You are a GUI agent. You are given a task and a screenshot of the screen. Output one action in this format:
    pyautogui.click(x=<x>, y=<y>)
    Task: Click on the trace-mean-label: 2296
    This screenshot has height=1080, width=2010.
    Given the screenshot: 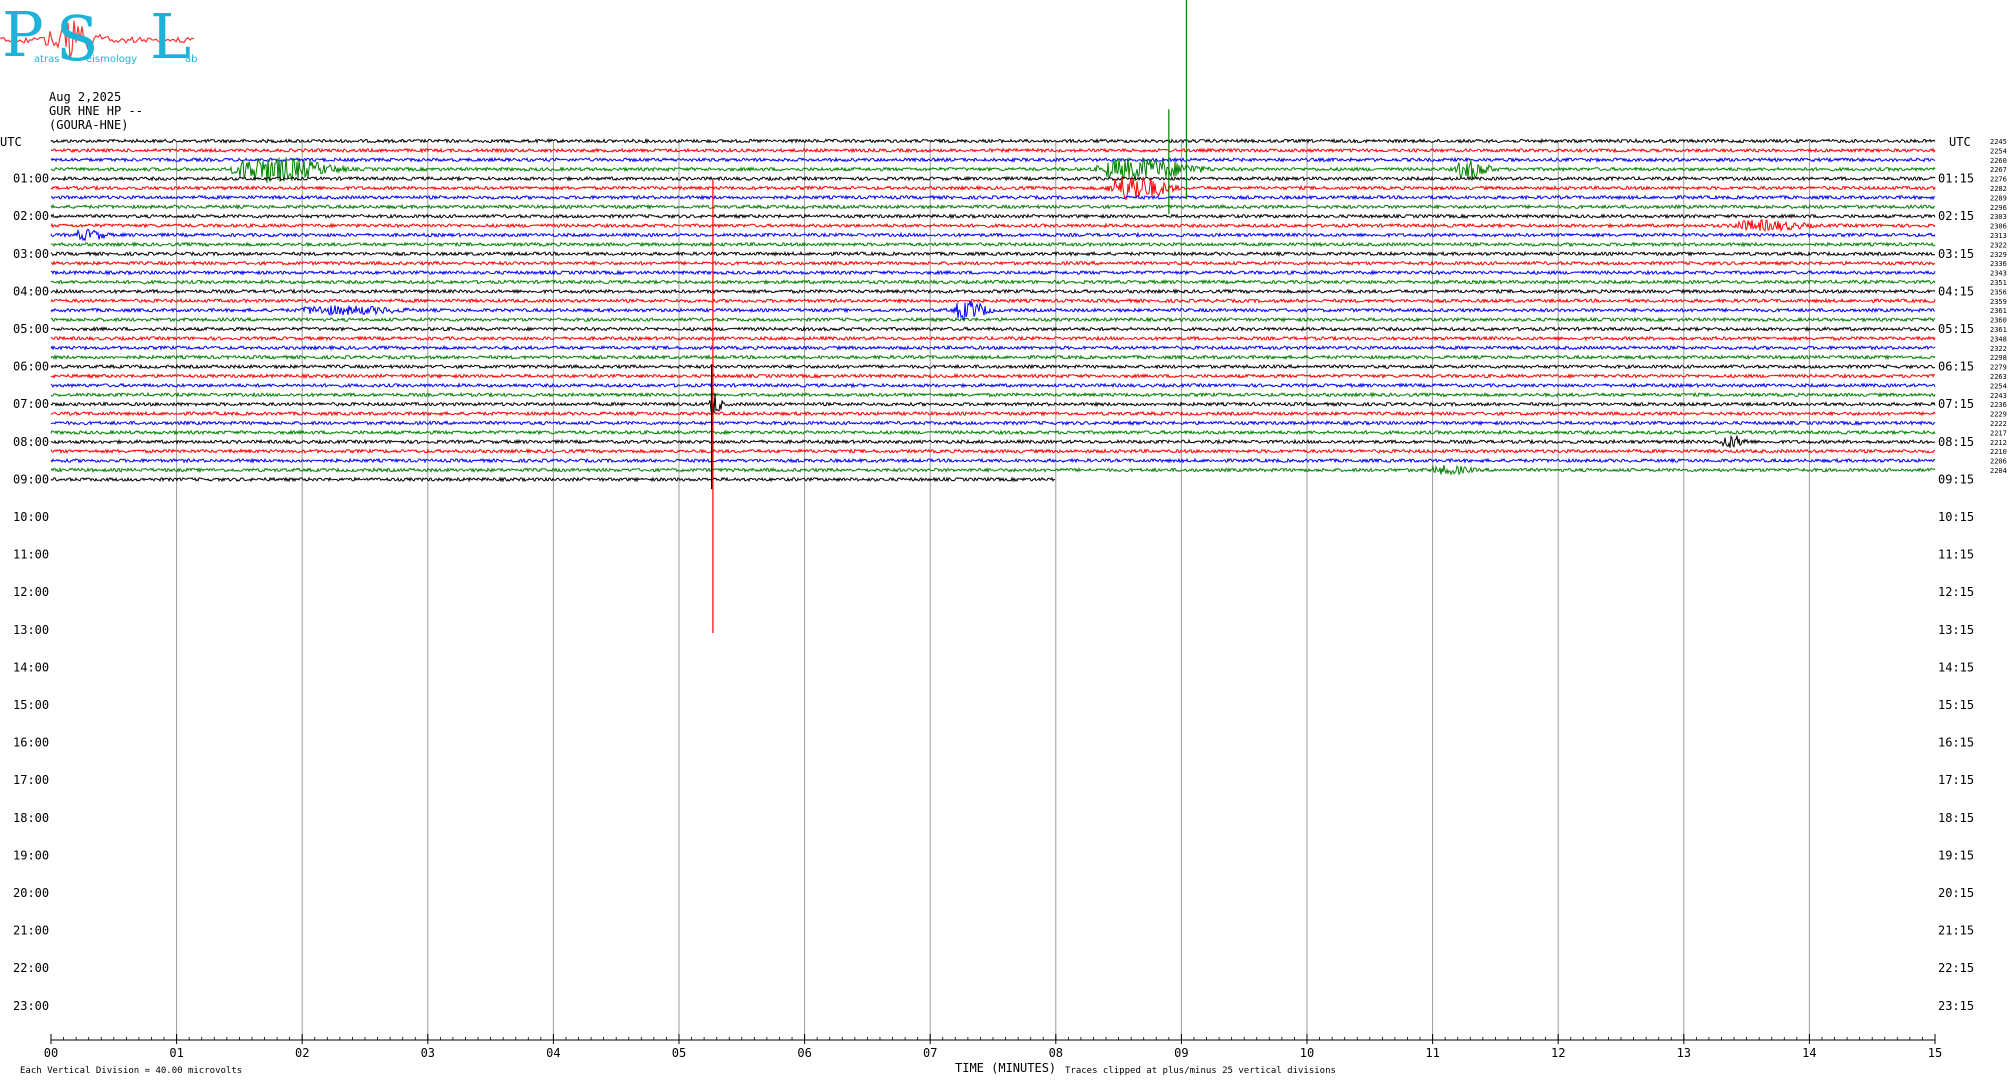 What is the action you would take?
    pyautogui.click(x=1998, y=208)
    